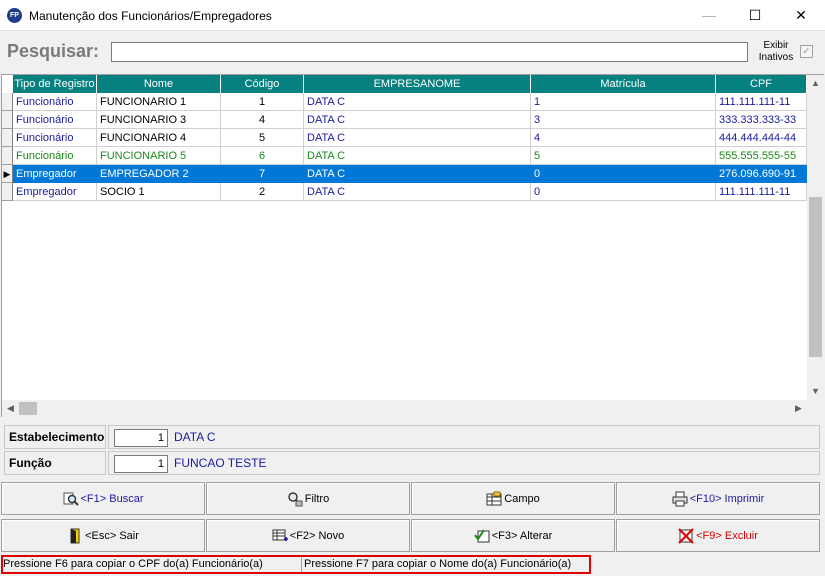  I want to click on show-inactive-label: Exibir Inativos, so click(776, 52).